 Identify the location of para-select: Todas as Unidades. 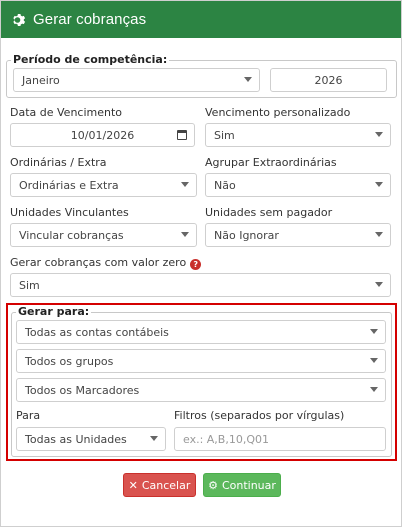
(91, 439).